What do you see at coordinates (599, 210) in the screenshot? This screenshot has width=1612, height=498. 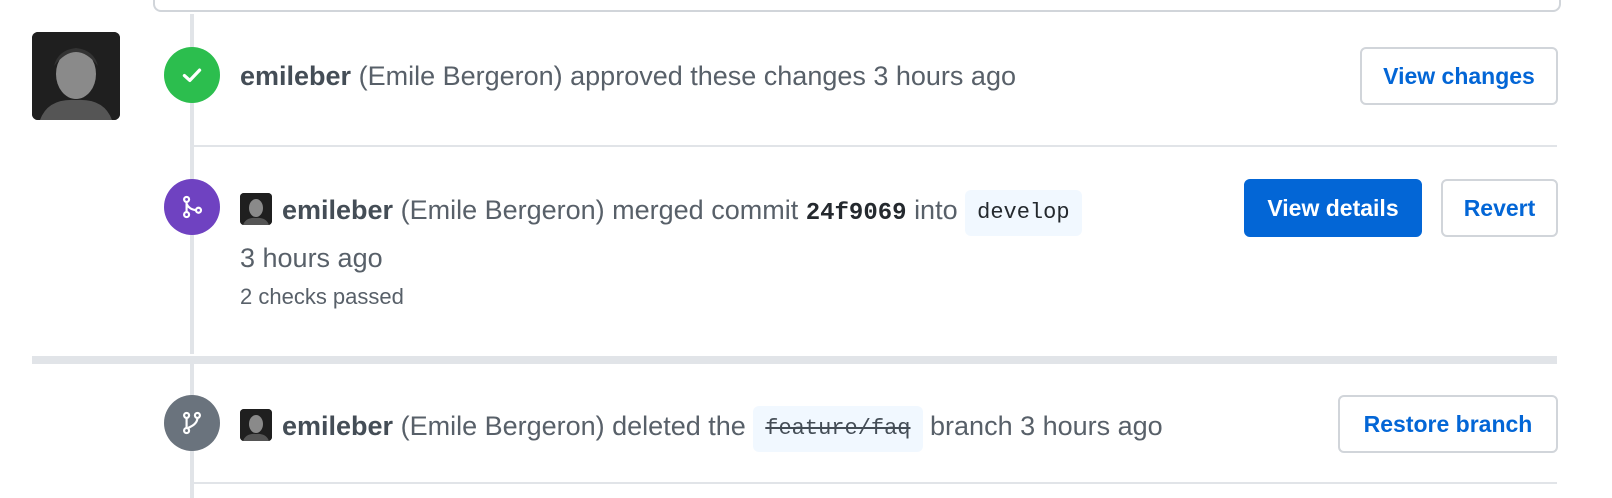 I see `merged-event-description: (Emile Bergeron) merged commit` at bounding box center [599, 210].